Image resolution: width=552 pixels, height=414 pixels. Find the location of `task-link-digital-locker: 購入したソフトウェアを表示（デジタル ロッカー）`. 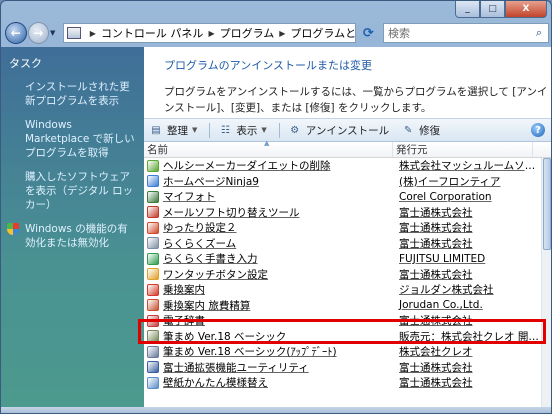

task-link-digital-locker: 購入したソフトウェアを表示（デジタル ロッカー） is located at coordinates (73, 191).